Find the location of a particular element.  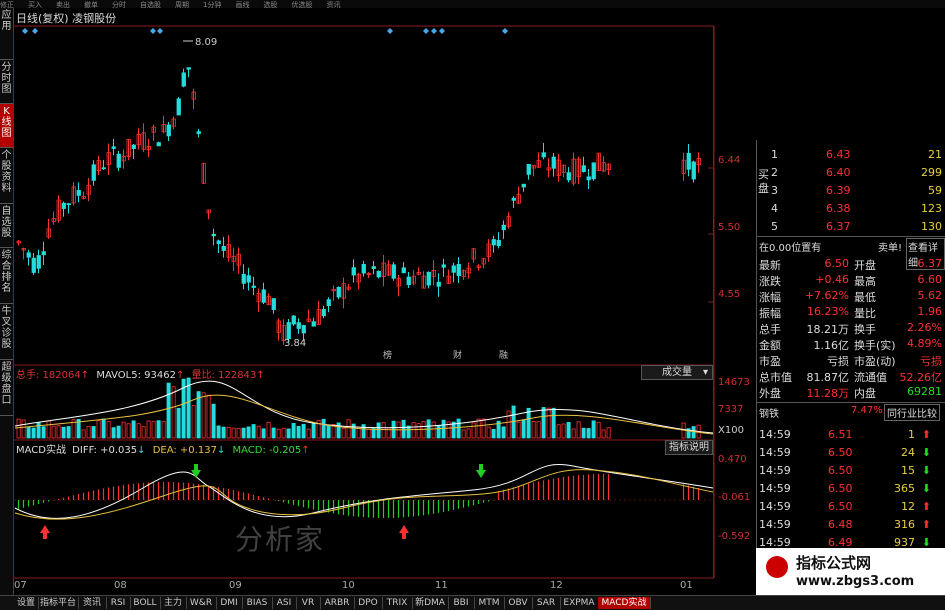

indicator-tab: 新DMA is located at coordinates (430, 603).